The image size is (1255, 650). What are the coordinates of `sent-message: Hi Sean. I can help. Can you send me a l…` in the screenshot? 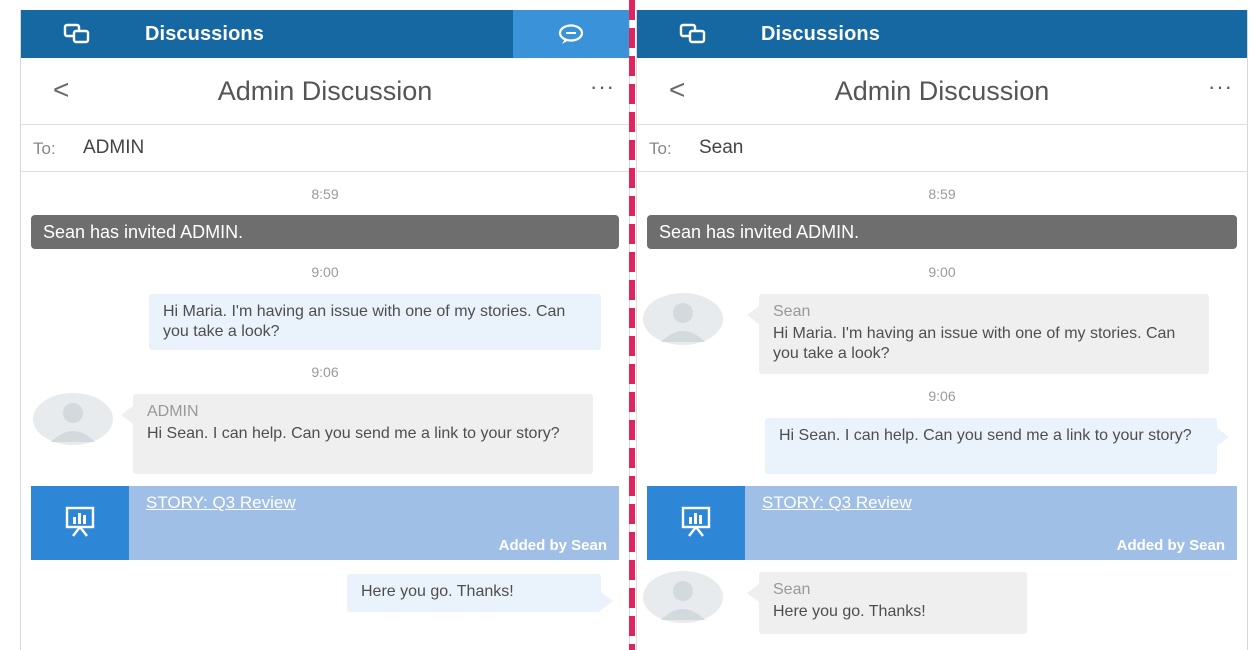 It's located at (991, 446).